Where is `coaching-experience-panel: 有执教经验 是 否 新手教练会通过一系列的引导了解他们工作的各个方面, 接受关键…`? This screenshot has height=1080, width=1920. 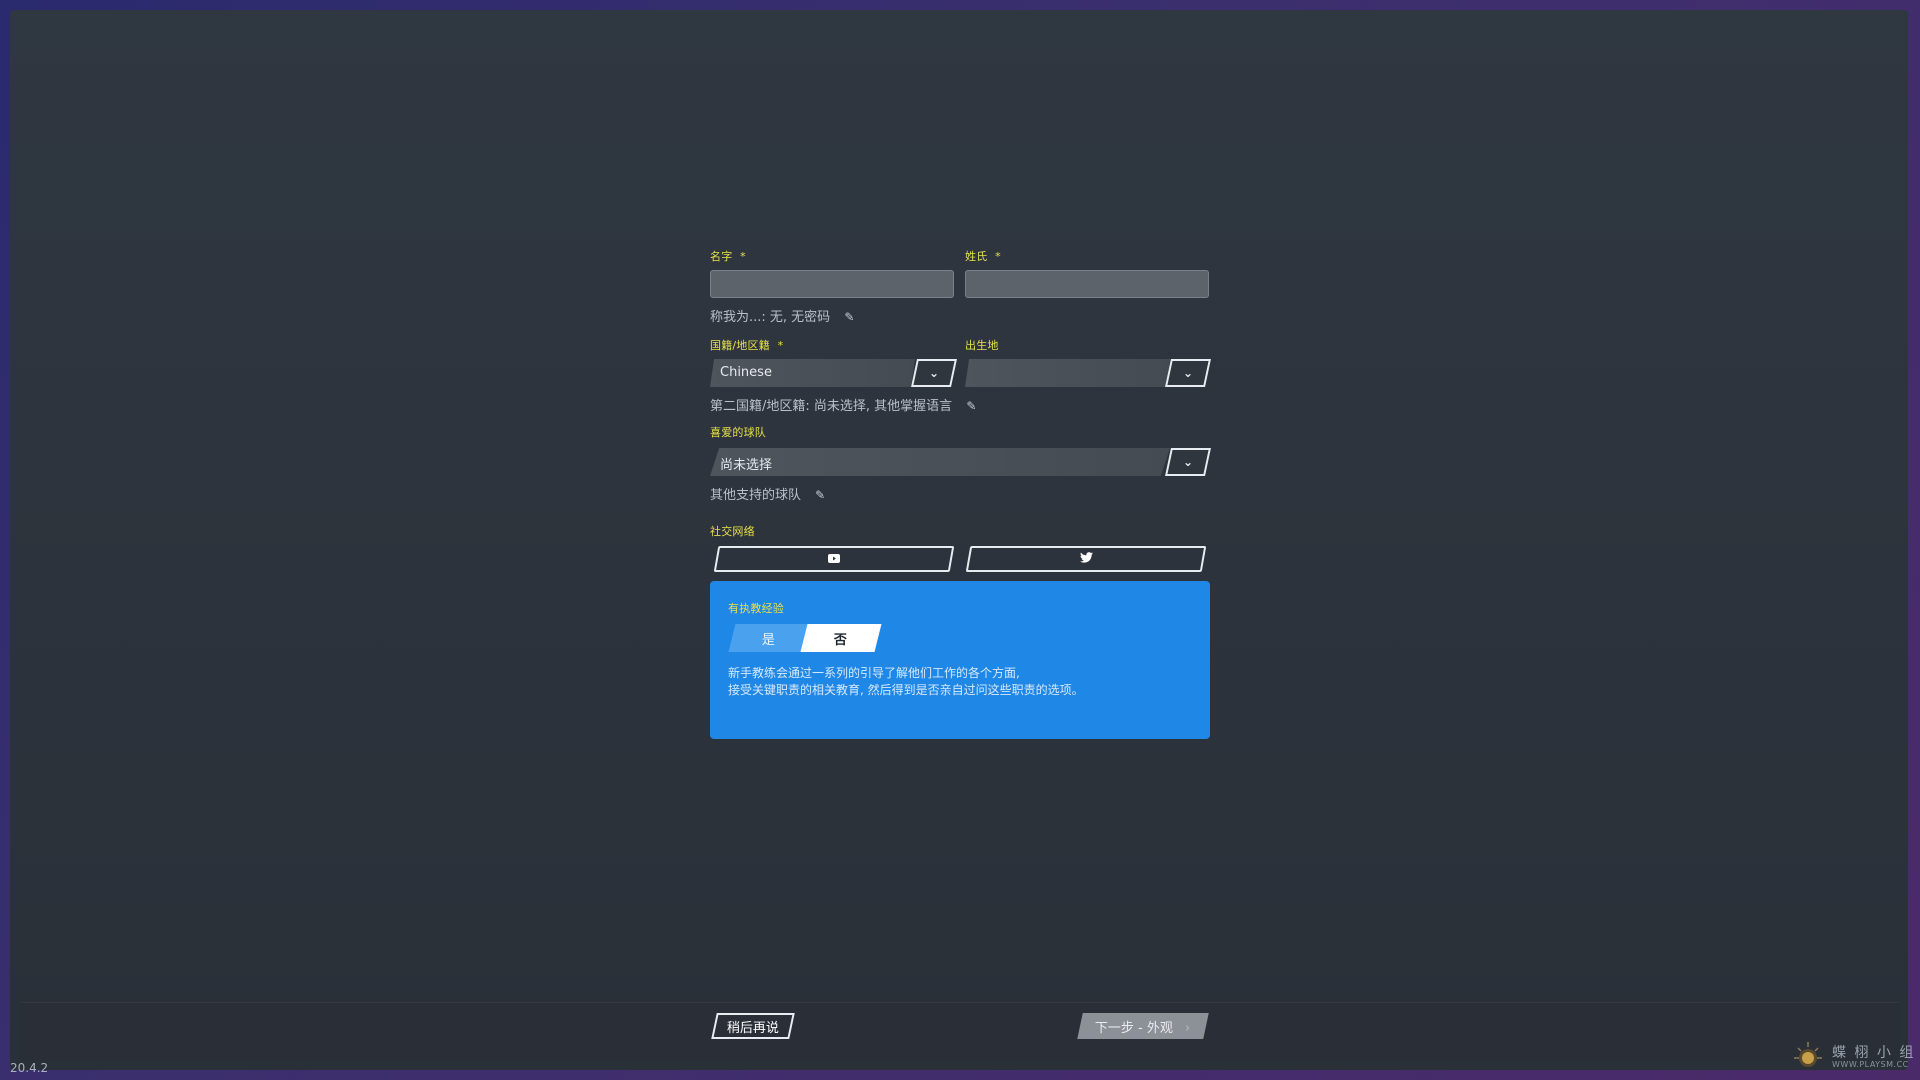 coaching-experience-panel: 有执教经验 是 否 新手教练会通过一系列的引导了解他们工作的各个方面, 接受关键… is located at coordinates (960, 660).